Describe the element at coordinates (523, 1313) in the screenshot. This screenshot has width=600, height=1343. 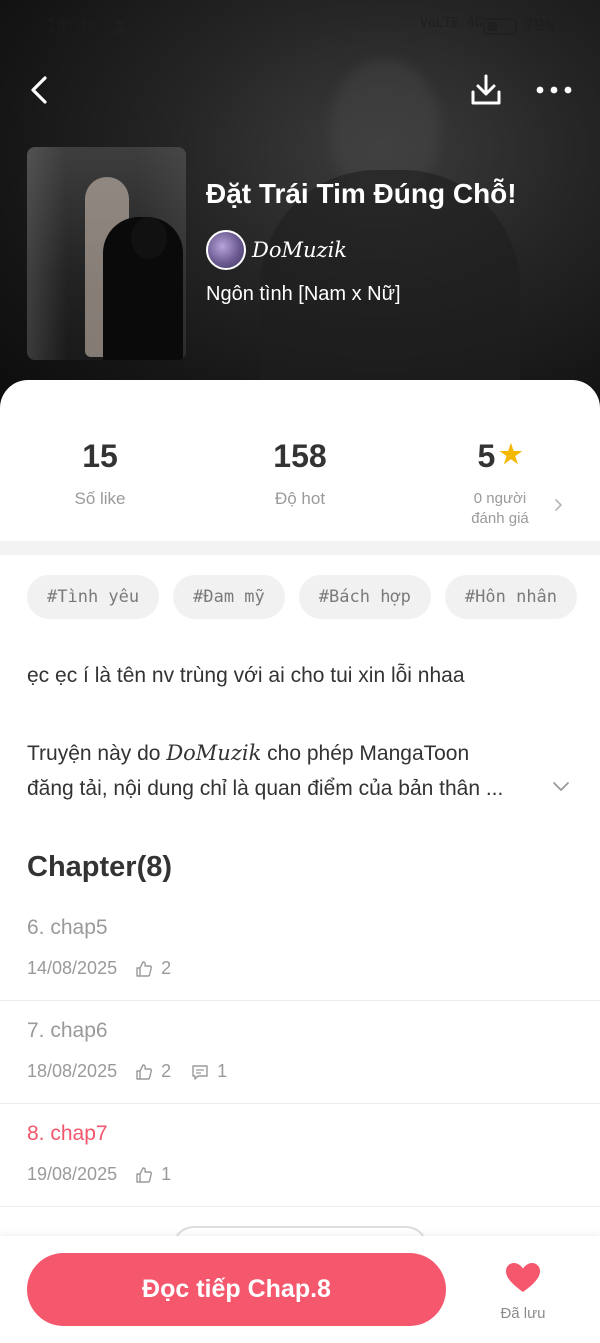
I see `saved-label: Đã lưu` at that location.